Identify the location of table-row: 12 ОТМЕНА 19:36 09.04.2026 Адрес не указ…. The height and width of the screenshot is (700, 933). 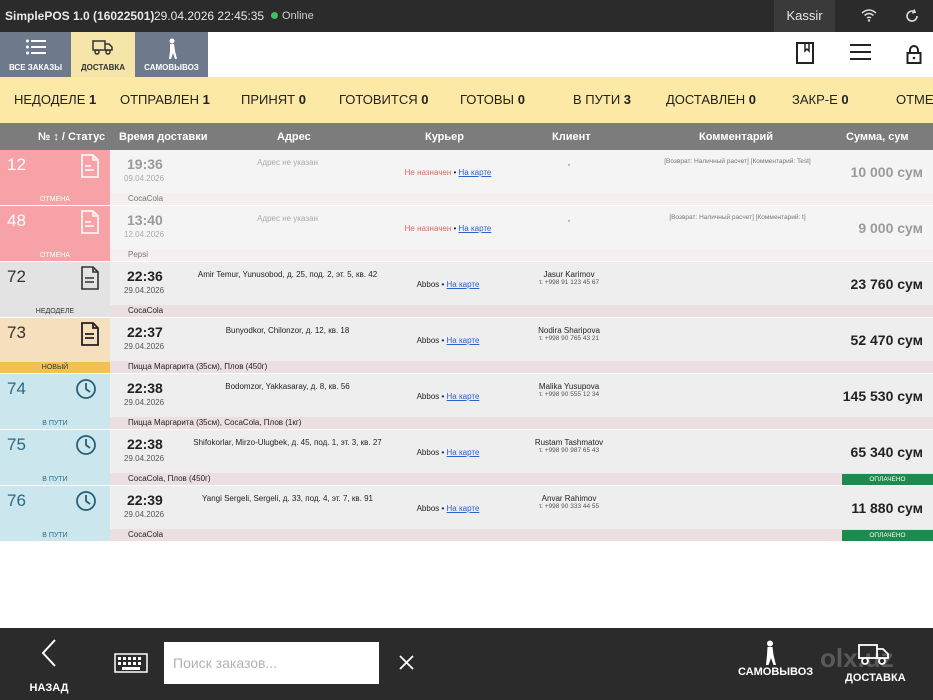
(466, 177).